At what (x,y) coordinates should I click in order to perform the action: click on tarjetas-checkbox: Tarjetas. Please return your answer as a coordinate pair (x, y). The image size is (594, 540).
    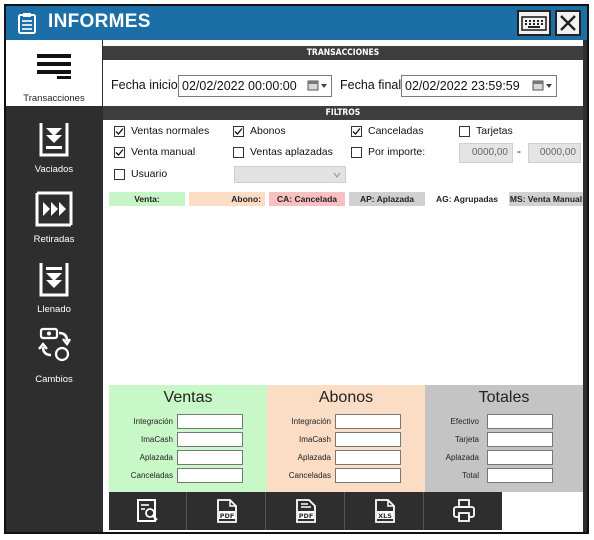
    Looking at the image, I should click on (504, 132).